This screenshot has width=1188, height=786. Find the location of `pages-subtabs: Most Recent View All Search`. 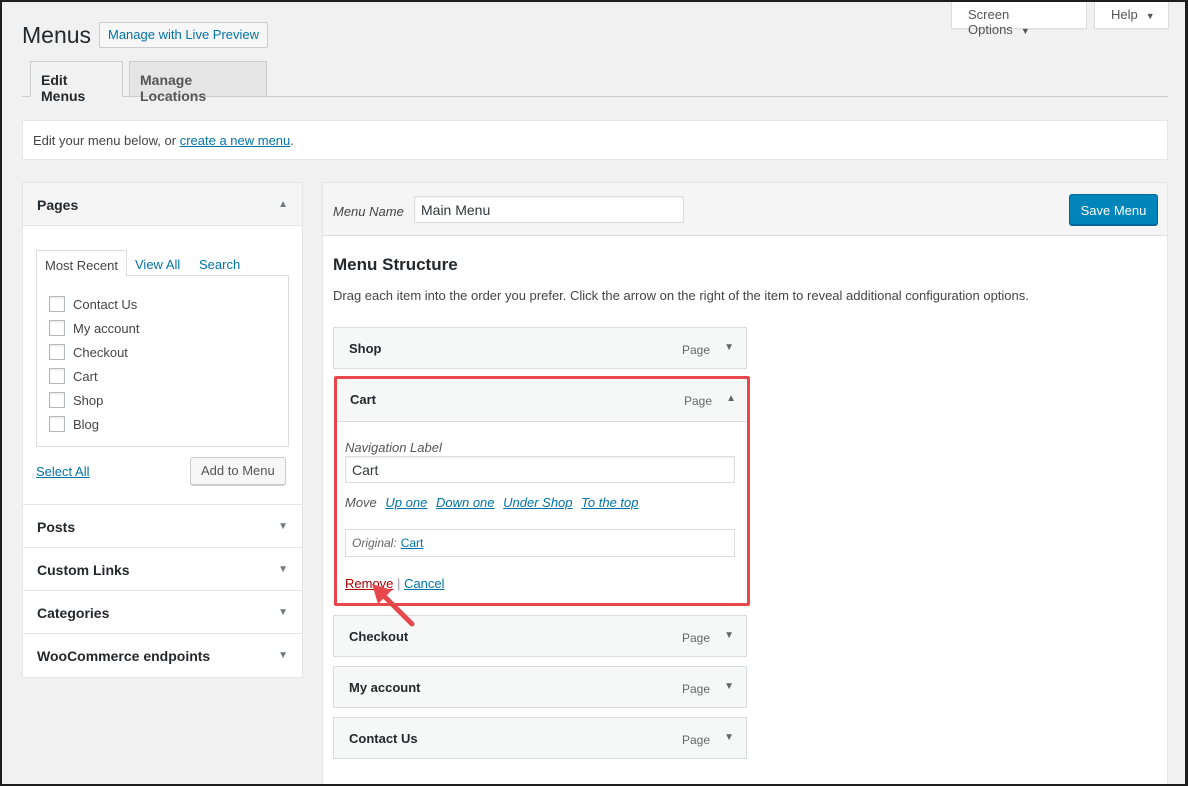

pages-subtabs: Most Recent View All Search is located at coordinates (162, 263).